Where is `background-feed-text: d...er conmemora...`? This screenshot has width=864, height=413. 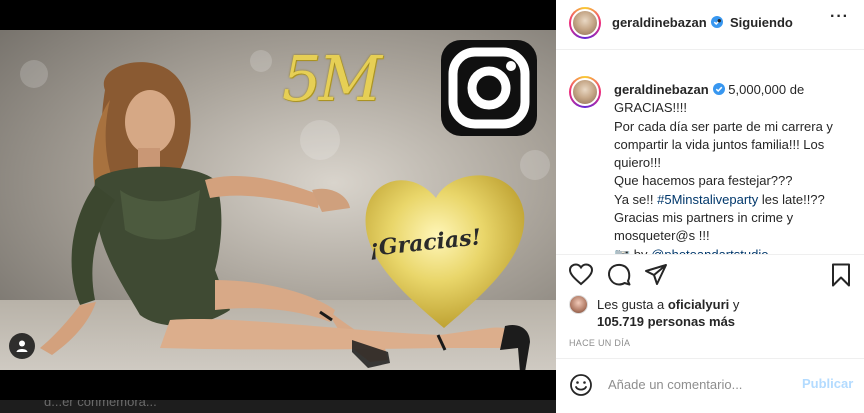 background-feed-text: d...er conmemora... is located at coordinates (100, 404).